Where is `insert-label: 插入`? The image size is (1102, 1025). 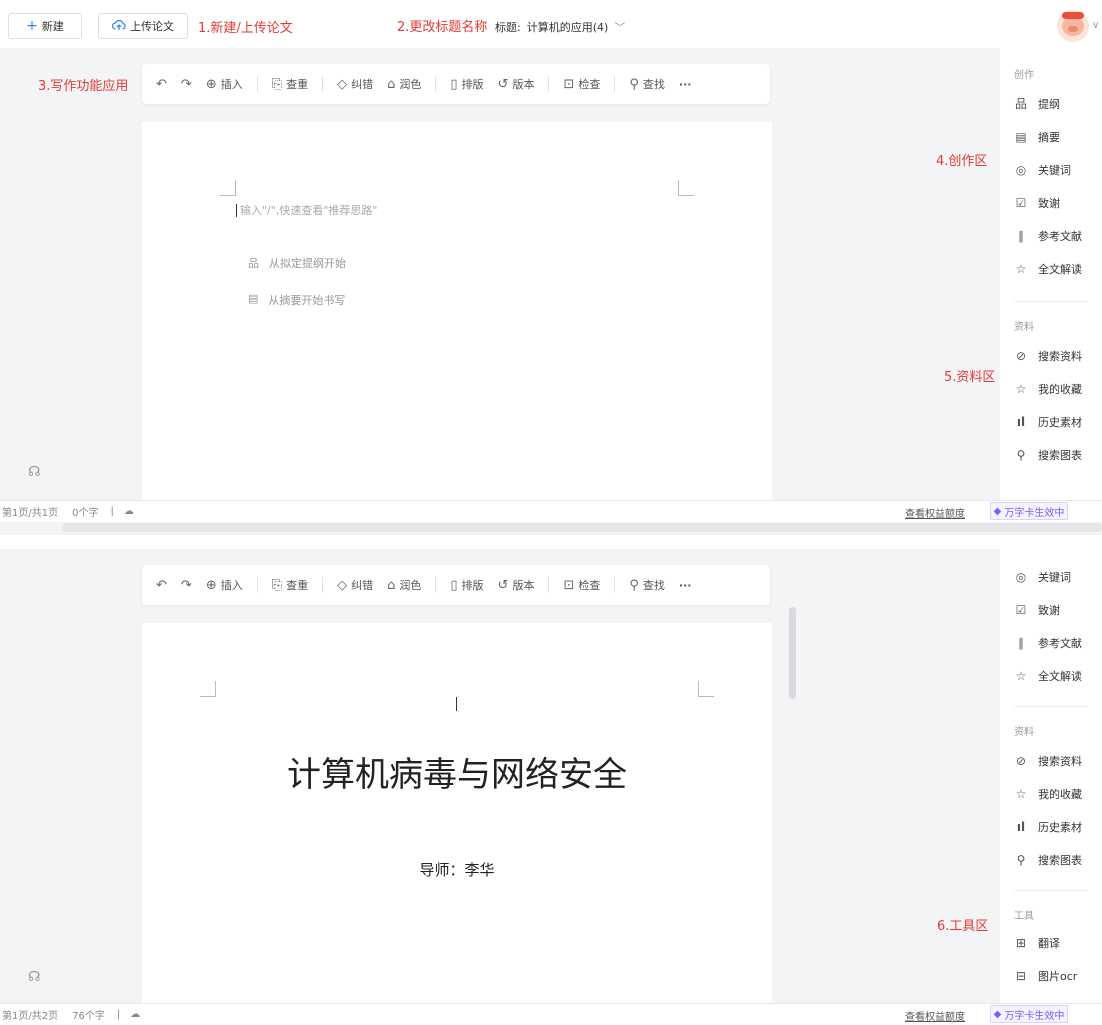
insert-label: 插入 is located at coordinates (231, 84).